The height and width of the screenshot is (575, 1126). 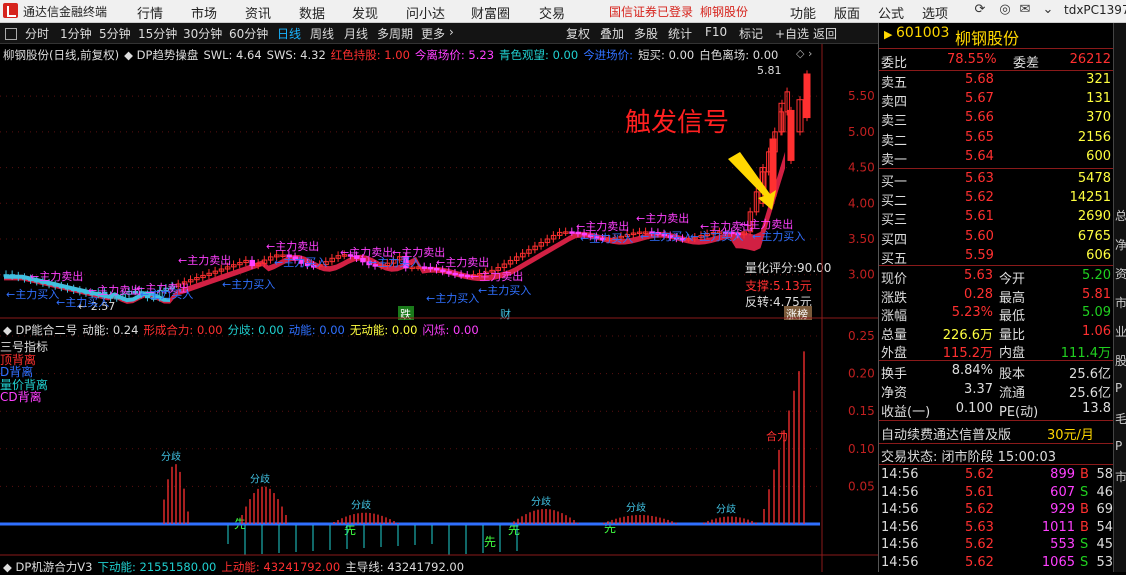 I want to click on menu-shichang: 市场, so click(x=204, y=12).